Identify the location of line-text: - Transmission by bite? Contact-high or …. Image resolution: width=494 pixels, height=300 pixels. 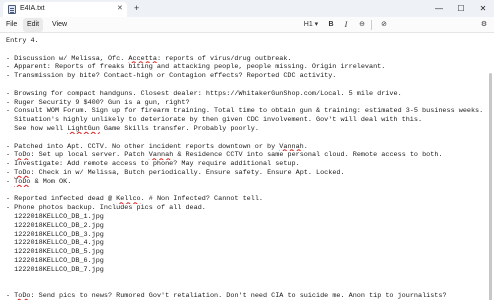
(171, 76).